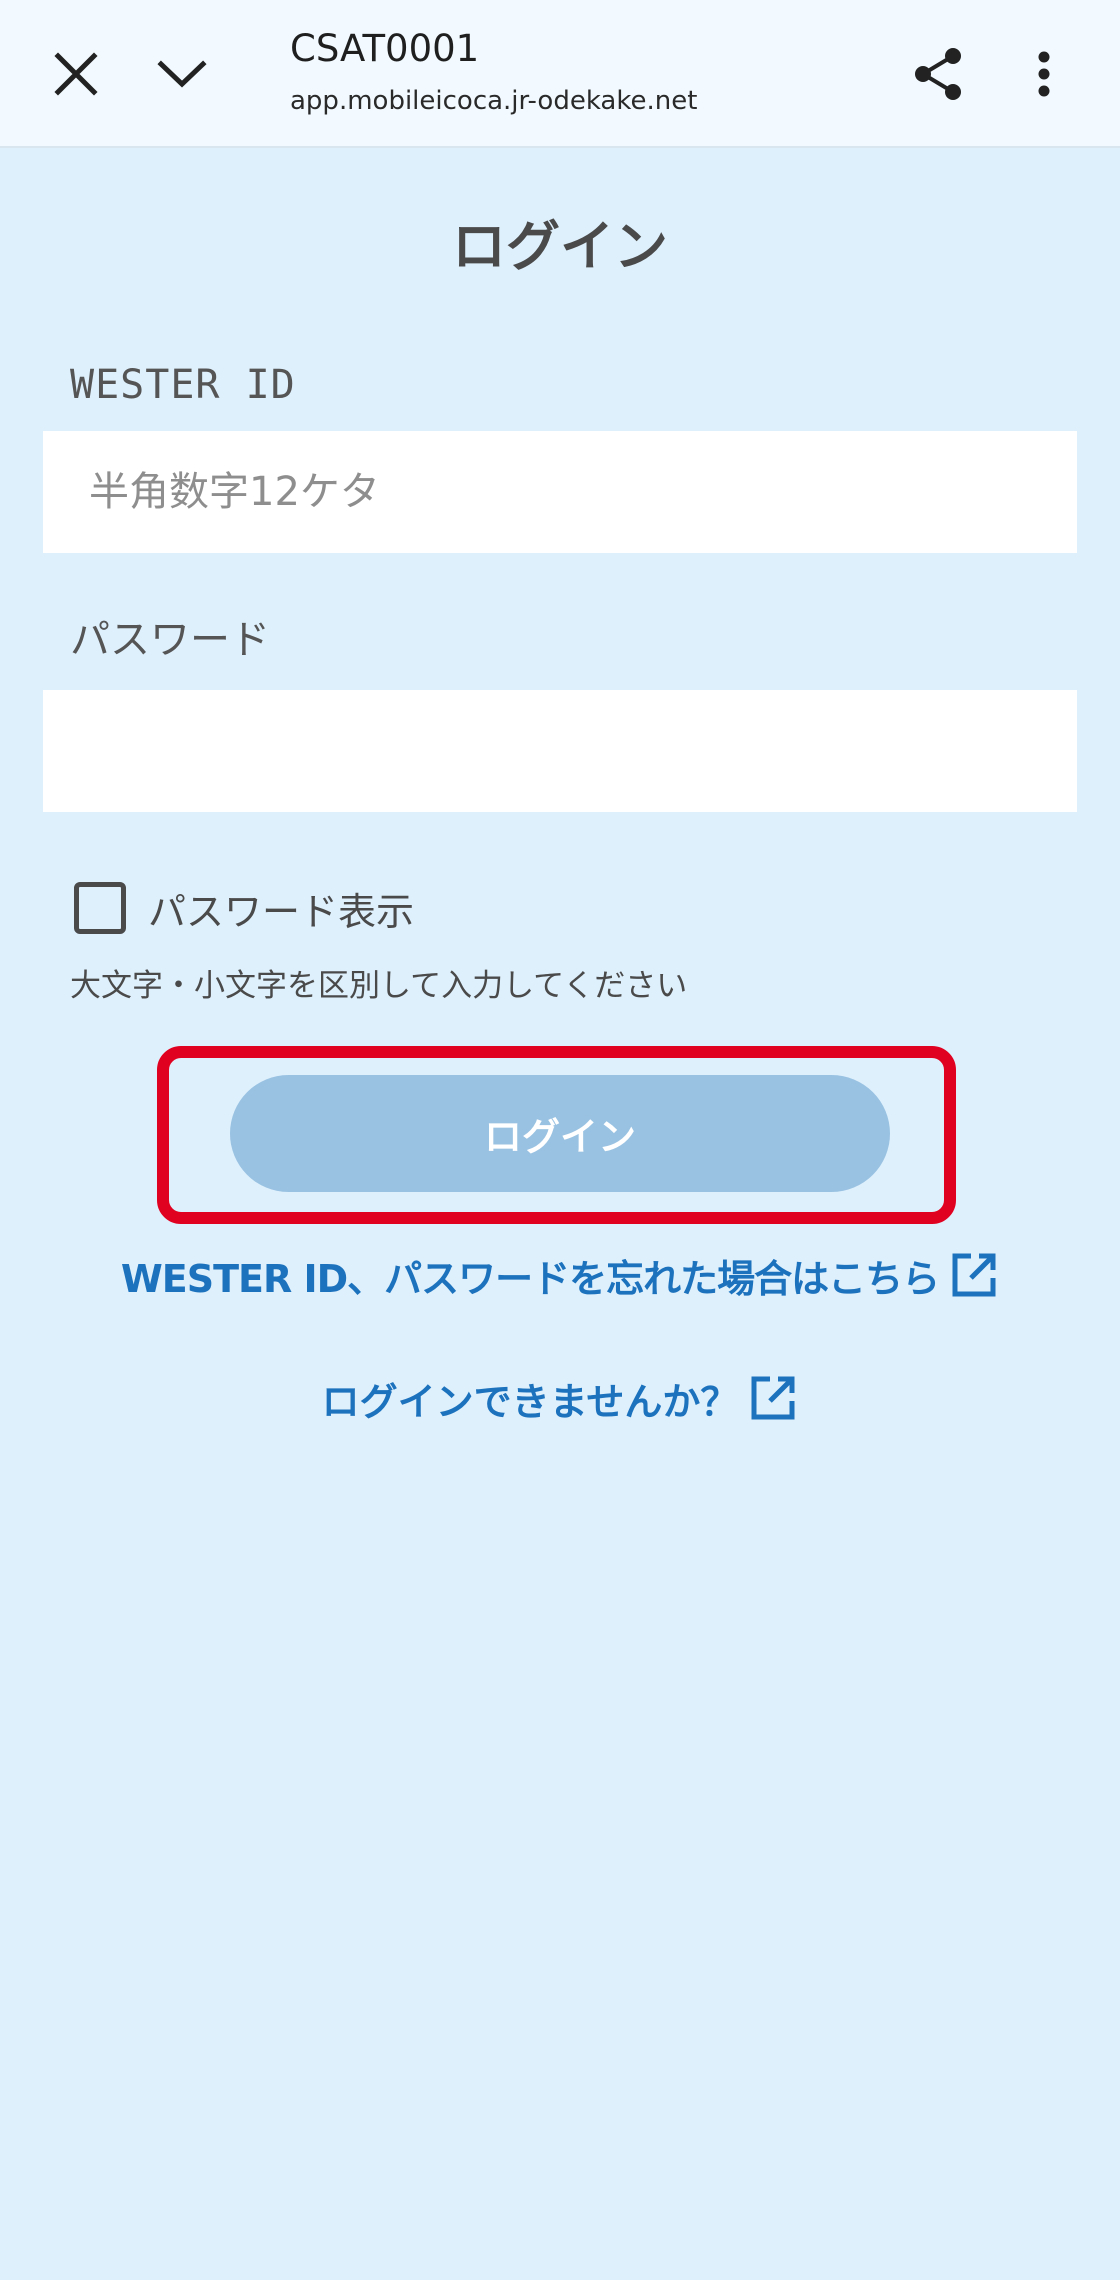 Image resolution: width=1120 pixels, height=2280 pixels. What do you see at coordinates (530, 1278) in the screenshot?
I see `forgot-credentials-text: WESTER ID、パスワードを忘れた場合はこちら` at bounding box center [530, 1278].